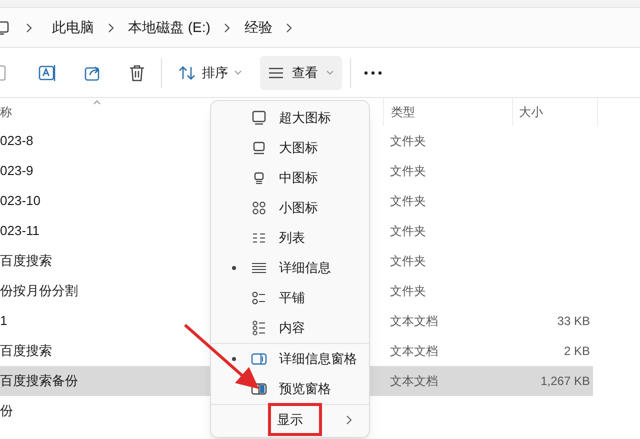 The height and width of the screenshot is (439, 640). What do you see at coordinates (259, 268) in the screenshot?
I see `details-view-icon` at bounding box center [259, 268].